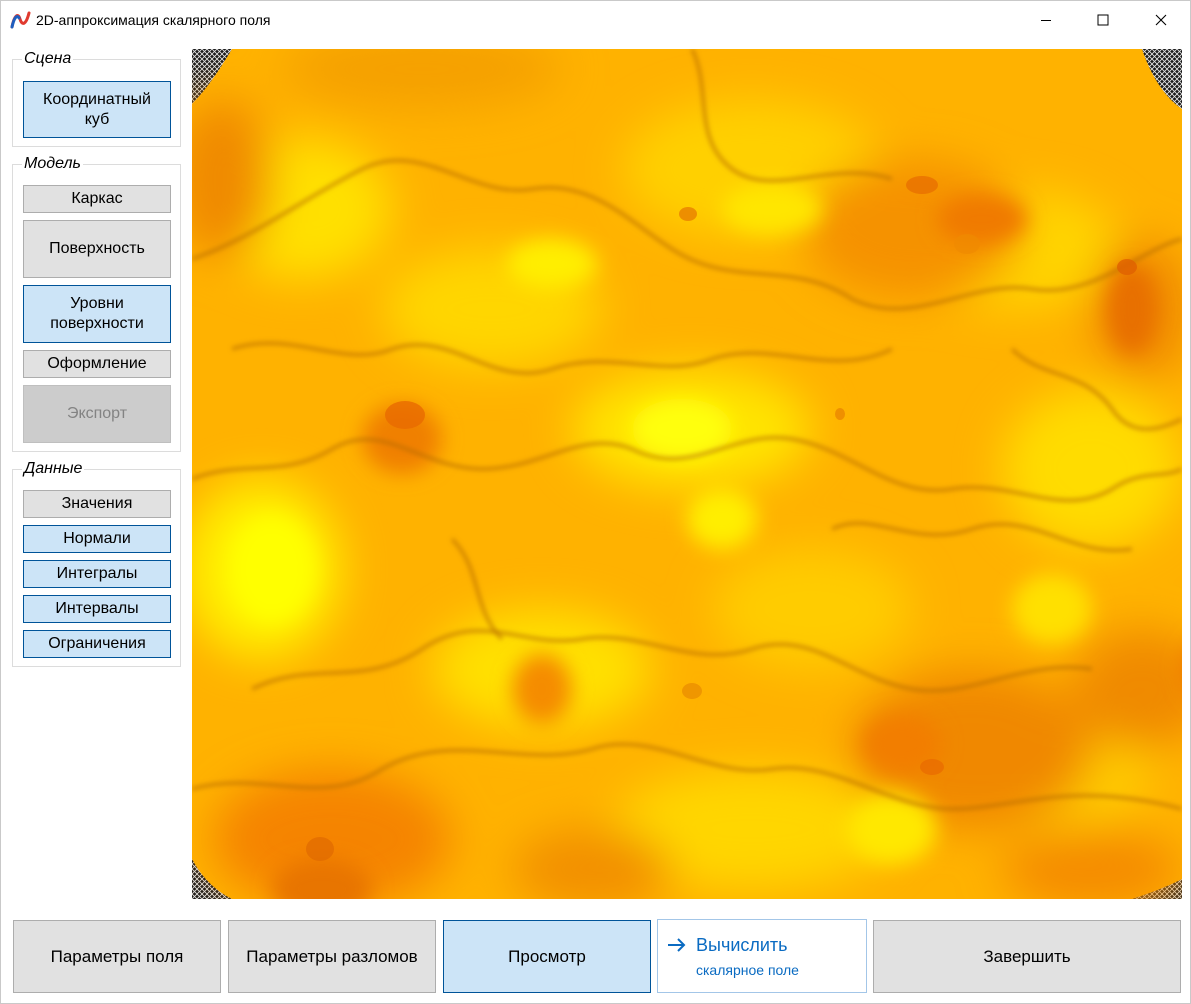 The image size is (1191, 1004). I want to click on maximize-button, so click(1103, 20).